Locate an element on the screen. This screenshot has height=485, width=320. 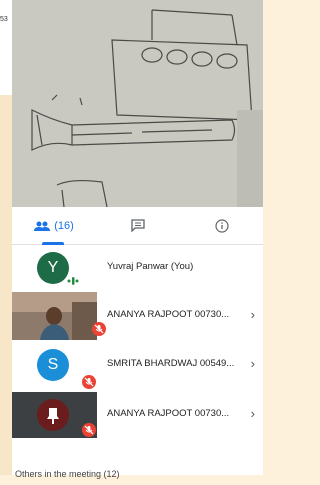
people-icon is located at coordinates (42, 226).